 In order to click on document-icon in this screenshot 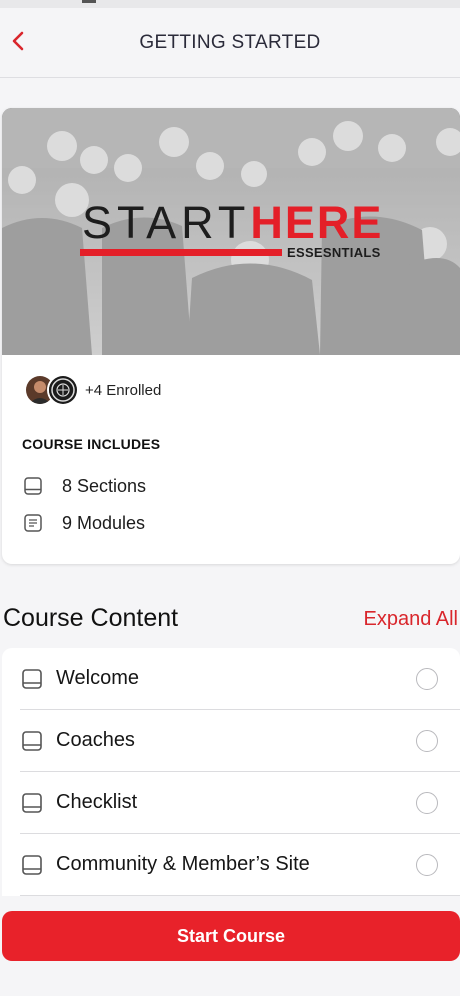, I will do `click(33, 523)`.